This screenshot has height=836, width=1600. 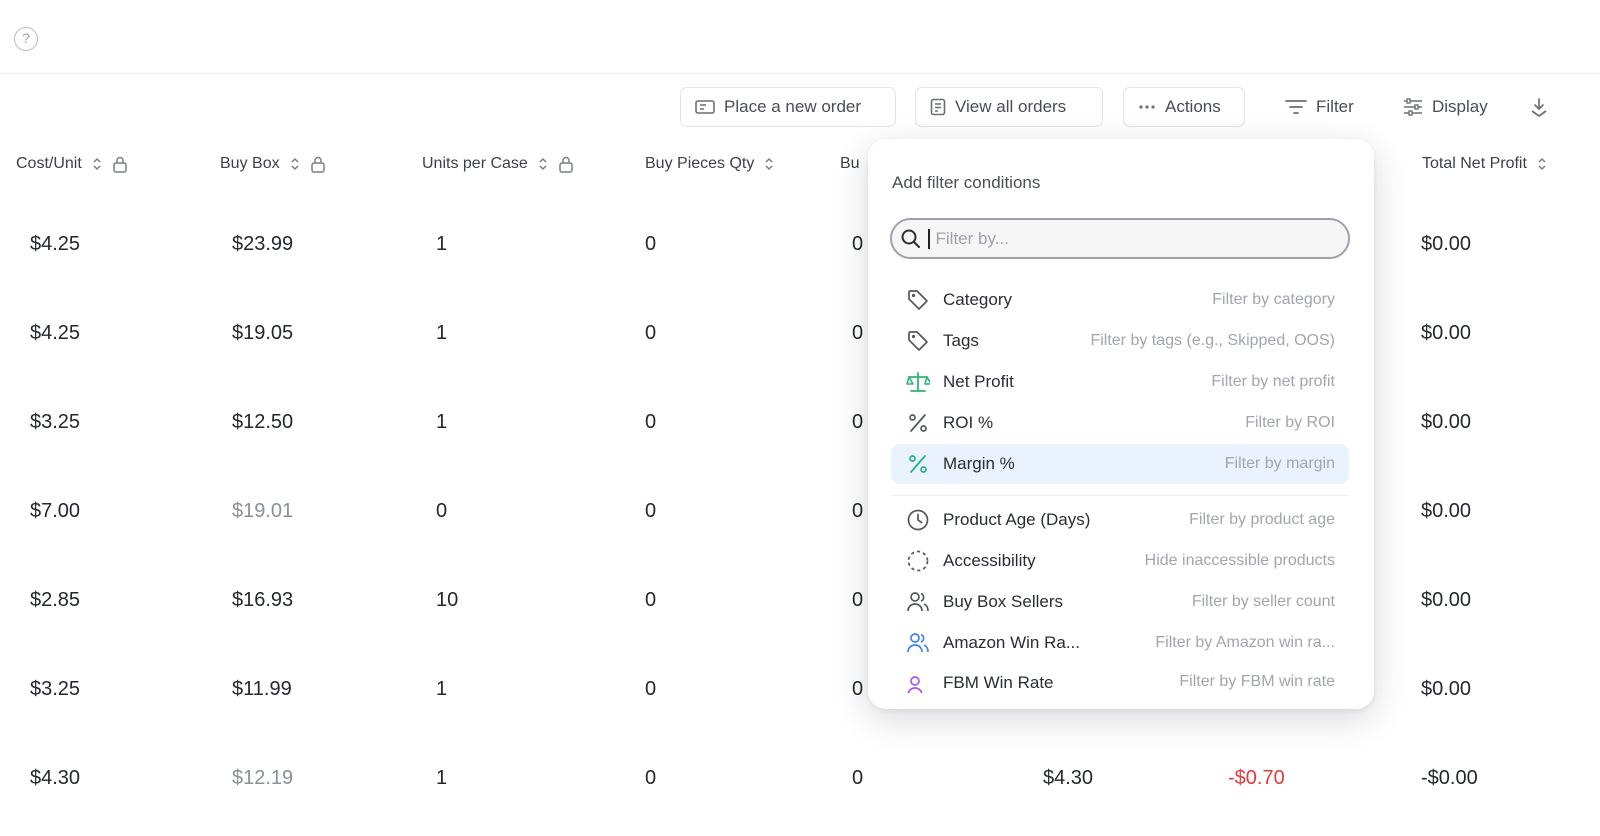 What do you see at coordinates (1003, 601) in the screenshot?
I see `filter-option-label: Buy Box Sellers` at bounding box center [1003, 601].